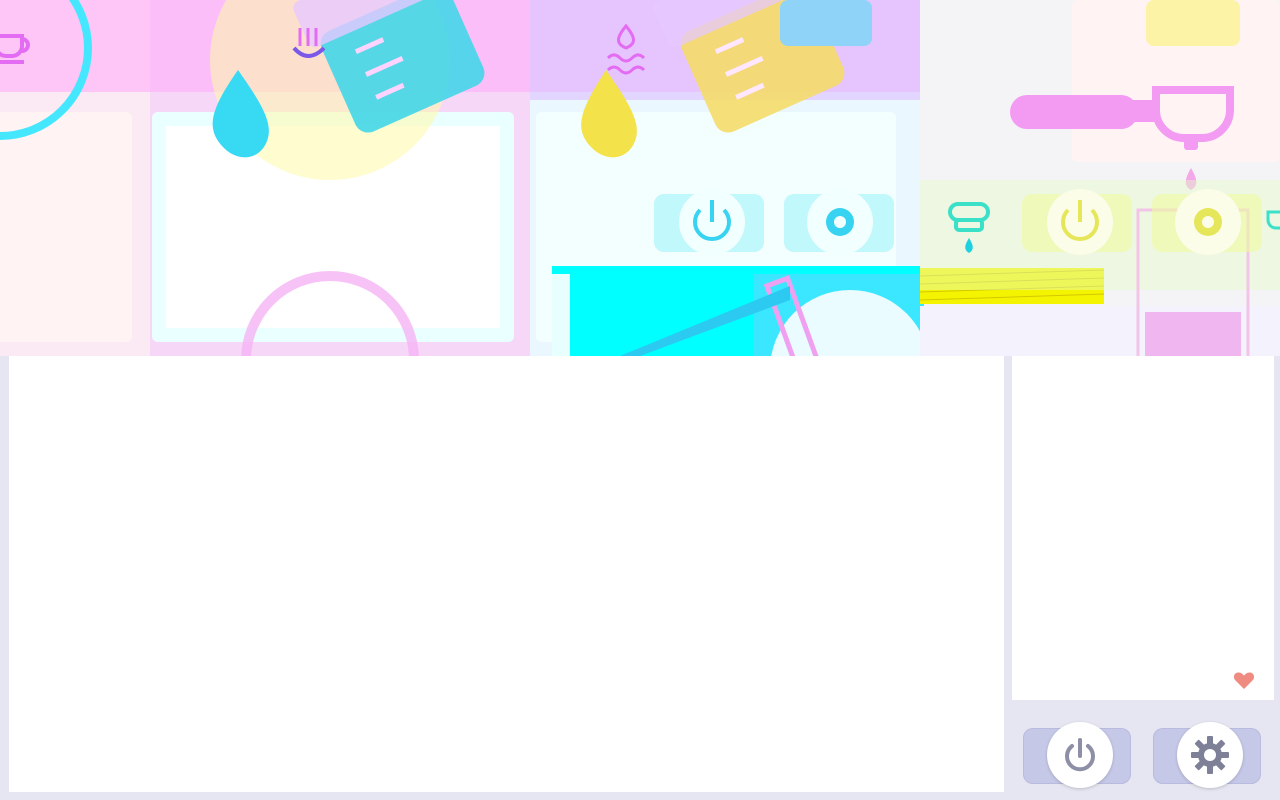 The image size is (1280, 800). Describe the element at coordinates (15, 49) in the screenshot. I see `coffee-cup-icon` at that location.